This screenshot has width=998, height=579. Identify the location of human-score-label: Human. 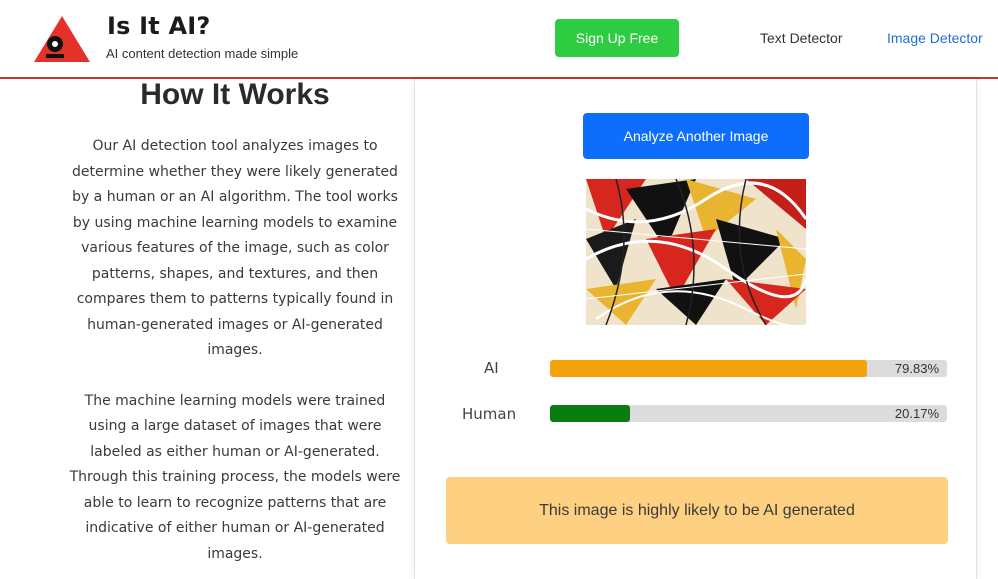
(489, 414).